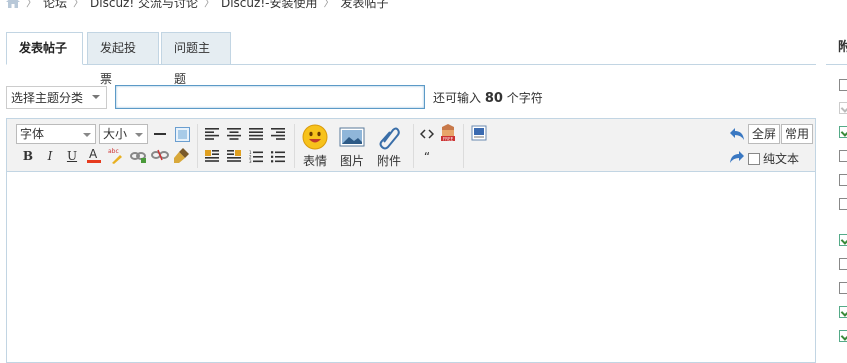 The image size is (847, 363). What do you see at coordinates (47, 97) in the screenshot?
I see `category-select-label: 选择主题分类` at bounding box center [47, 97].